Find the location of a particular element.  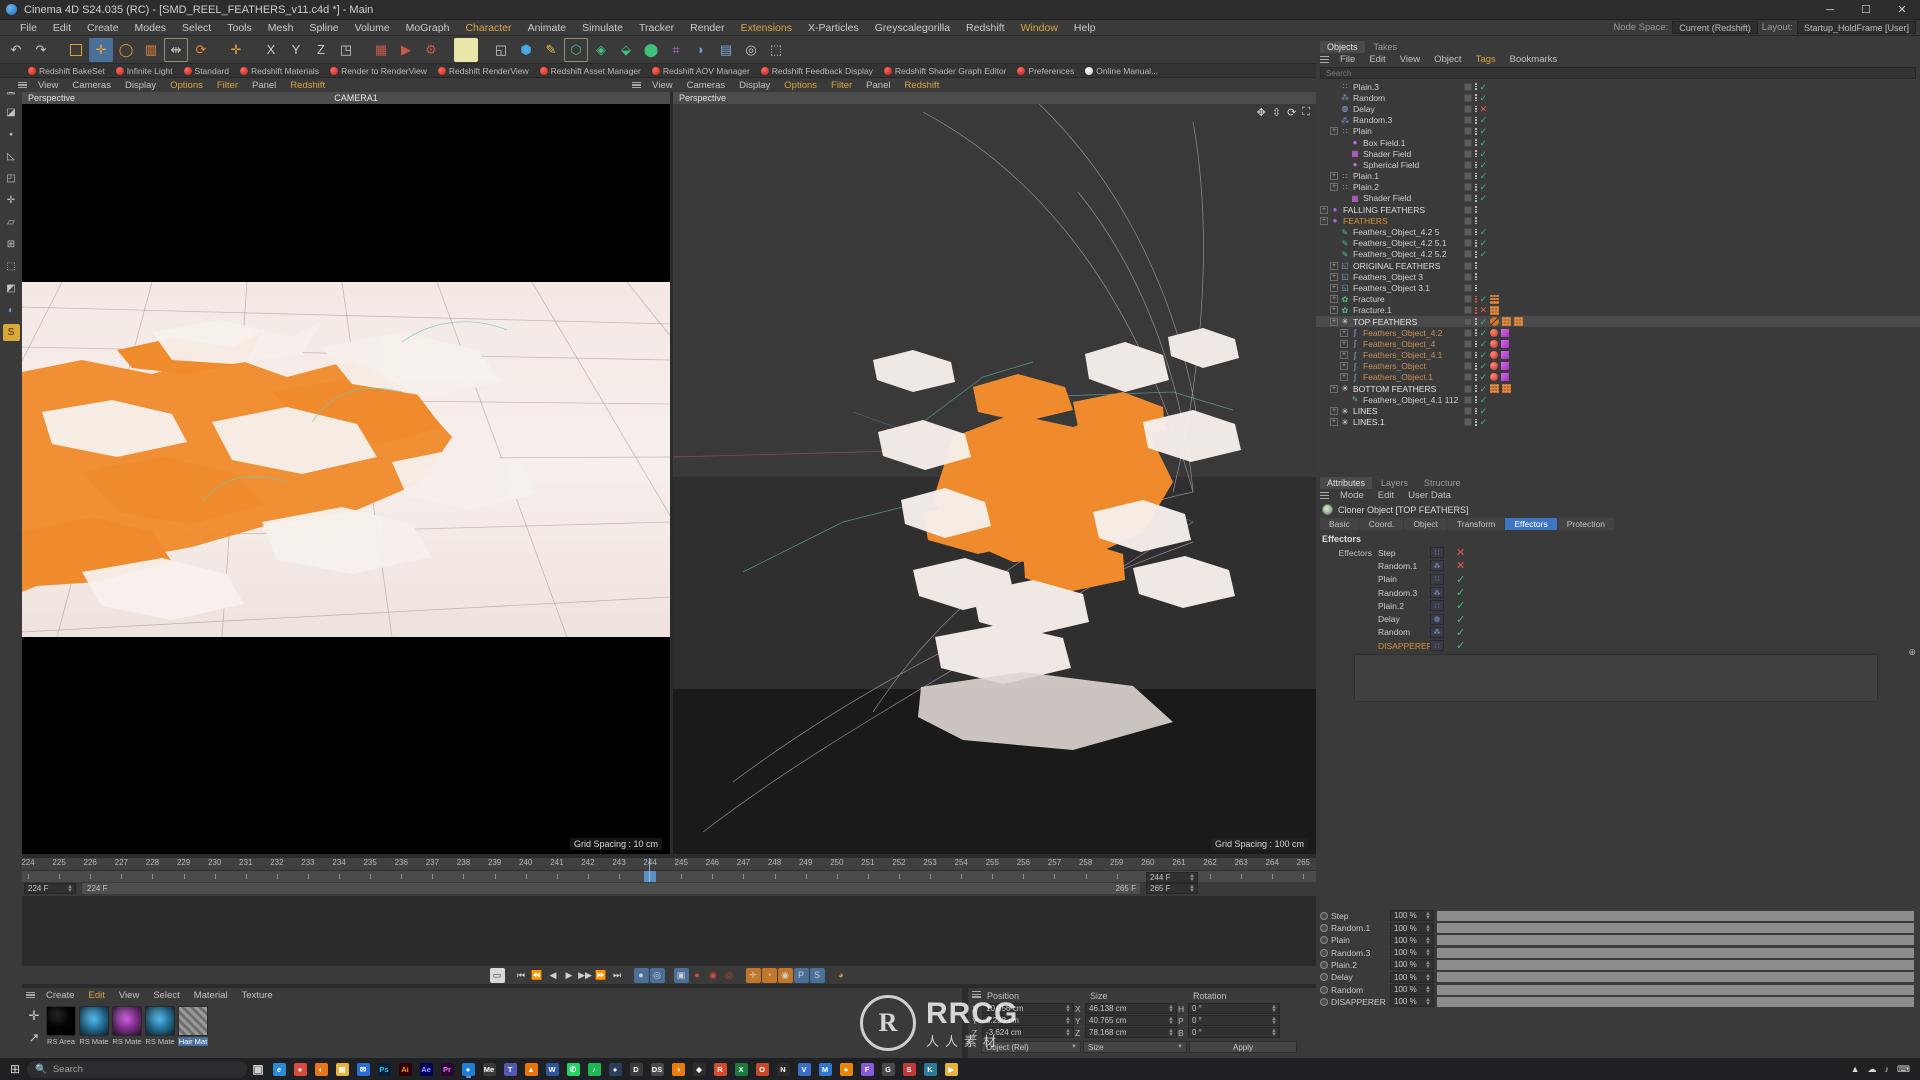

aftereffects-icon: Ae is located at coordinates (426, 1069).